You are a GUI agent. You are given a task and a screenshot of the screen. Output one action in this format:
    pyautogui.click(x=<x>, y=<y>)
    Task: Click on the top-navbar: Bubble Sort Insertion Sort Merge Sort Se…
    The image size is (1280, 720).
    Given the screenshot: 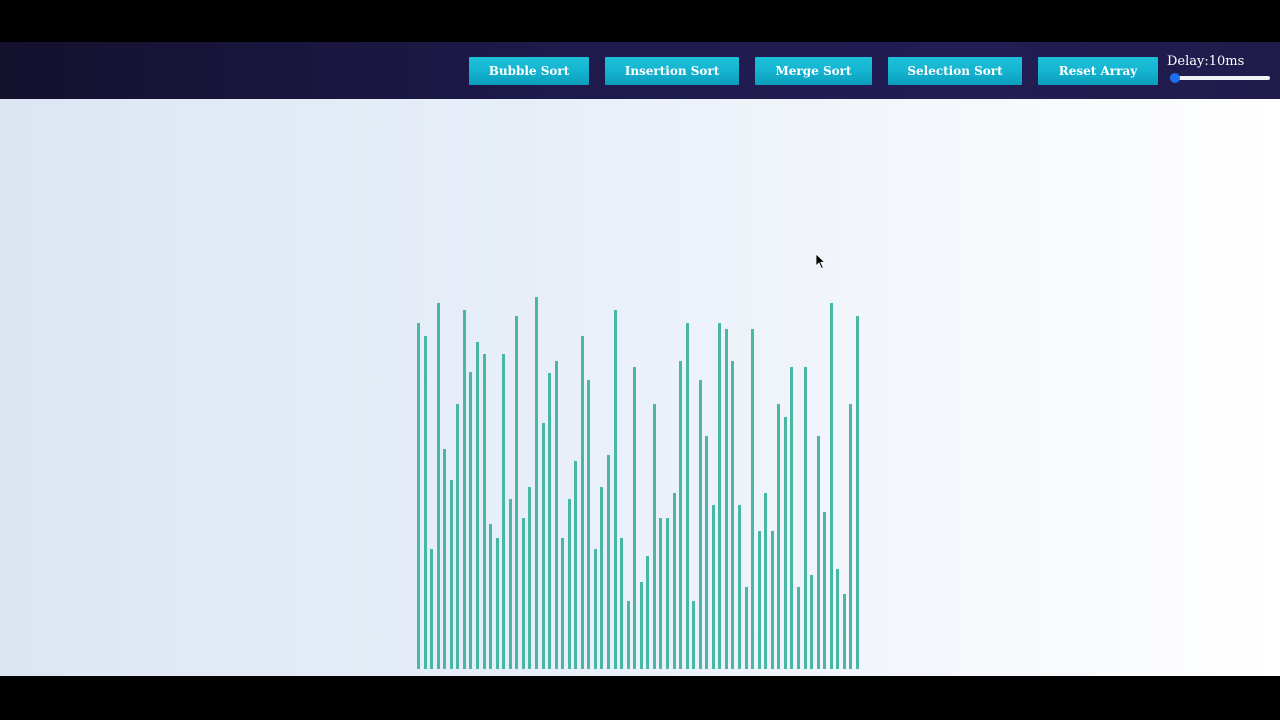 What is the action you would take?
    pyautogui.click(x=640, y=70)
    